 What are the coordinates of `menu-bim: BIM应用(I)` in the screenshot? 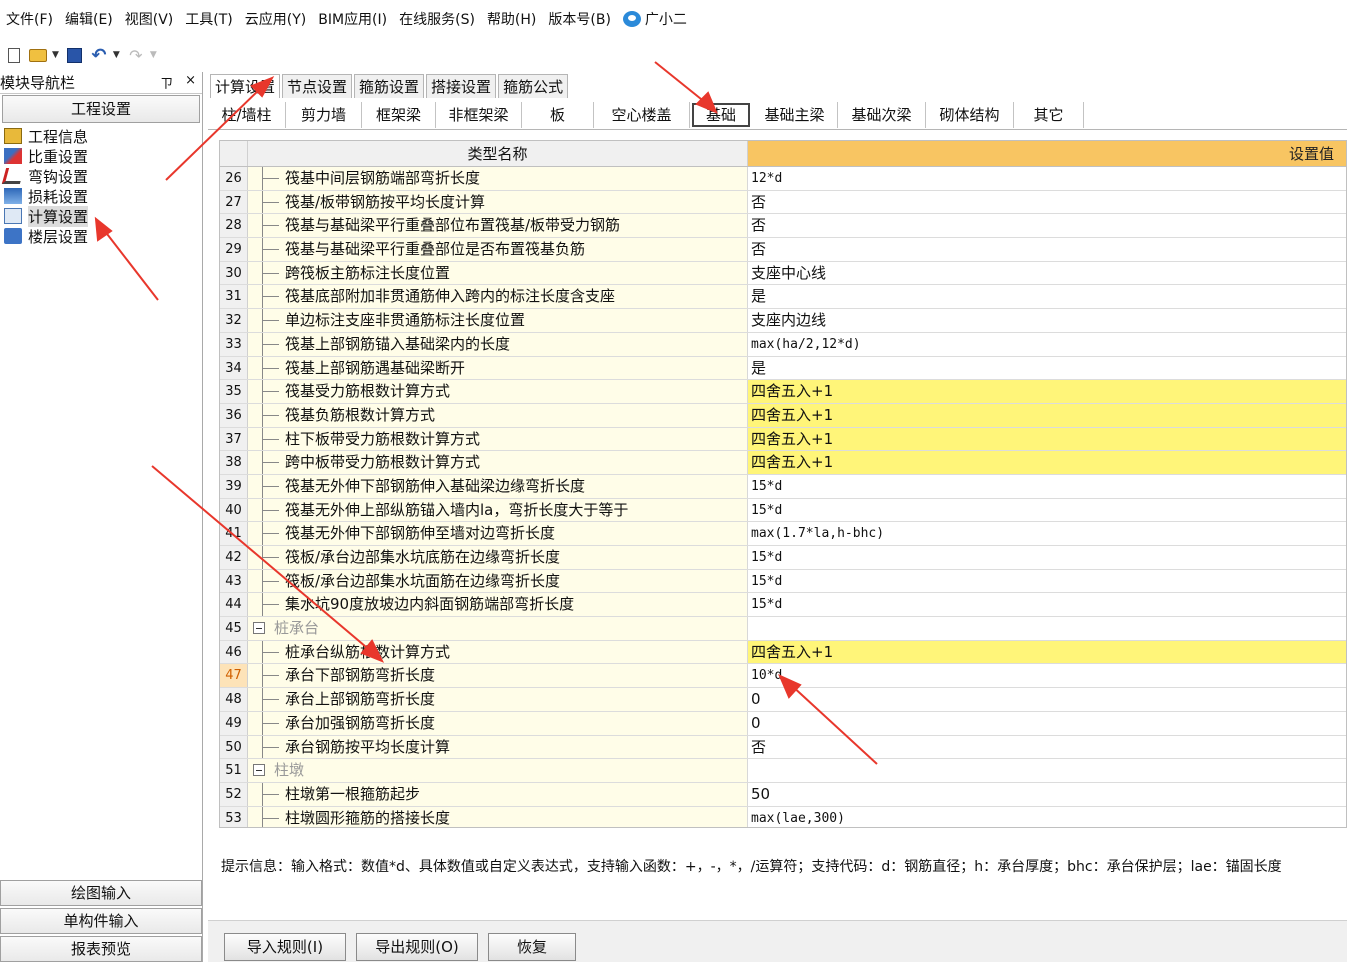 It's located at (352, 19).